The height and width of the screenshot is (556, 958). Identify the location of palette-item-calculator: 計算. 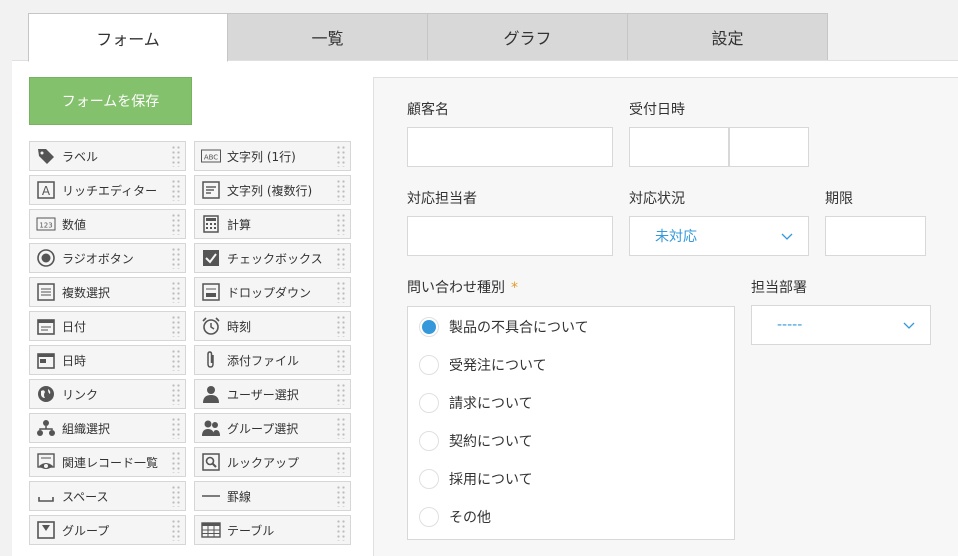
(272, 224).